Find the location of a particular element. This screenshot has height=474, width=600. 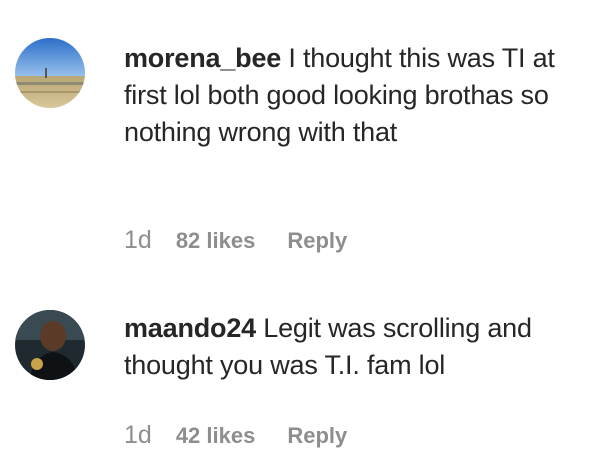

landscape-avatar-image is located at coordinates (50, 73).